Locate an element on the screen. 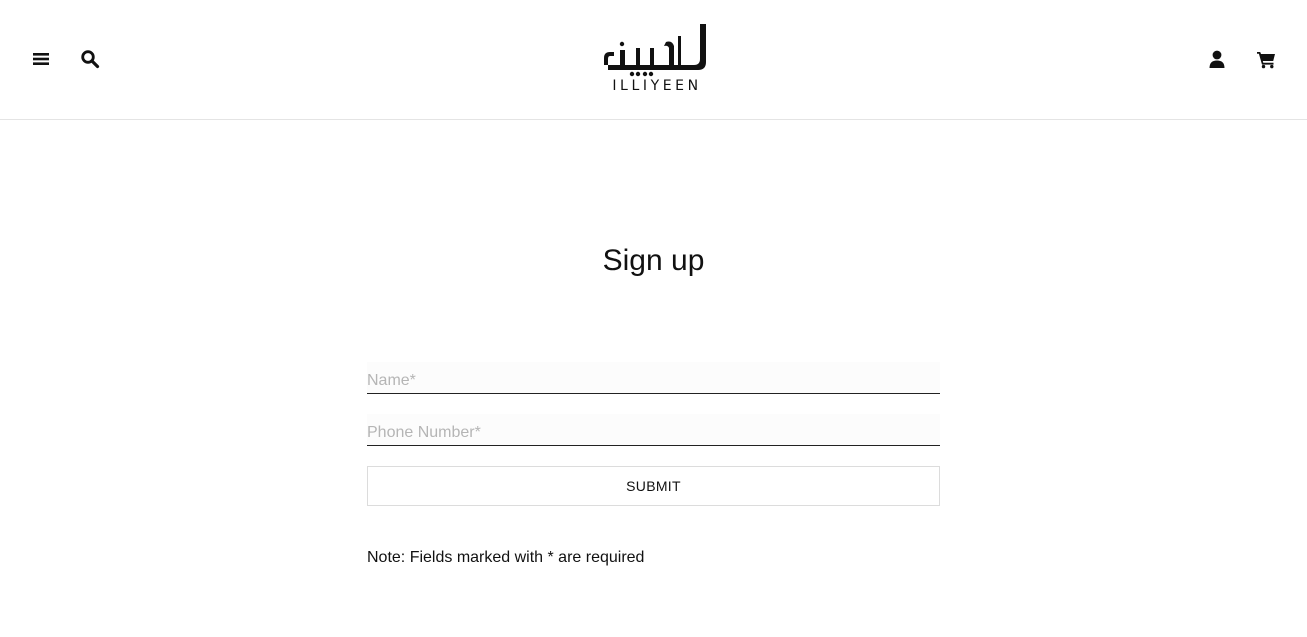 This screenshot has width=1307, height=637. signup-form: SUBMIT is located at coordinates (653, 434).